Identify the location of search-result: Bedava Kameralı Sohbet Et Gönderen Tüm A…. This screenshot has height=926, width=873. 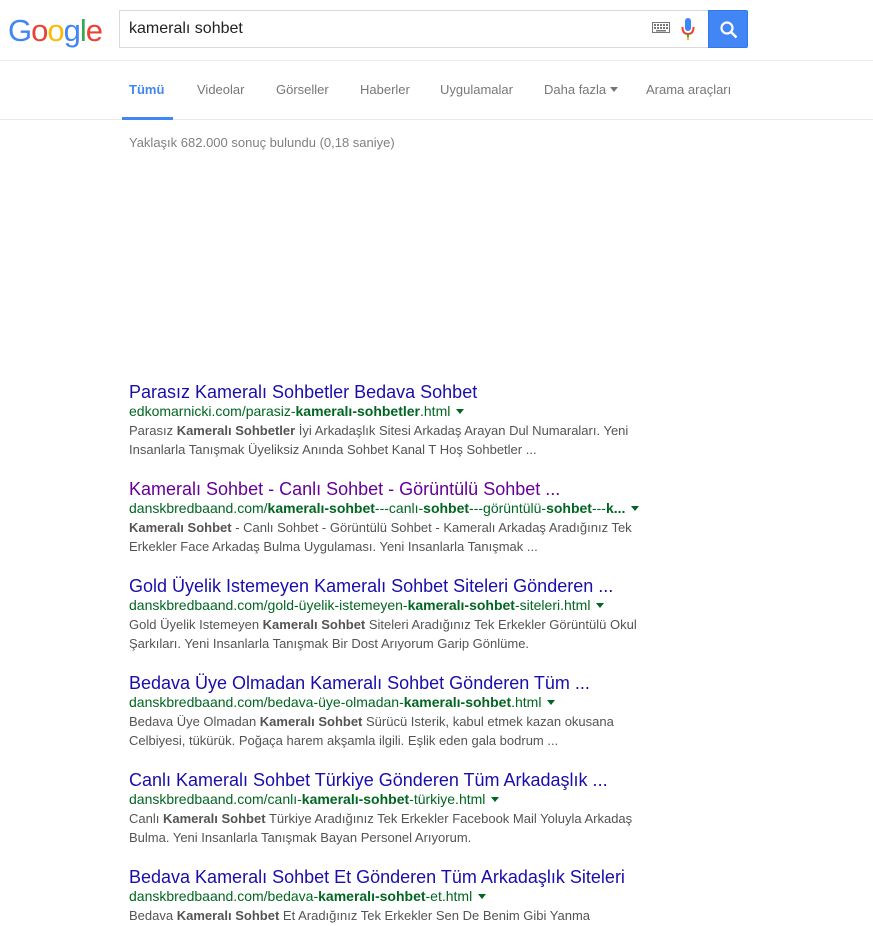
(409, 895).